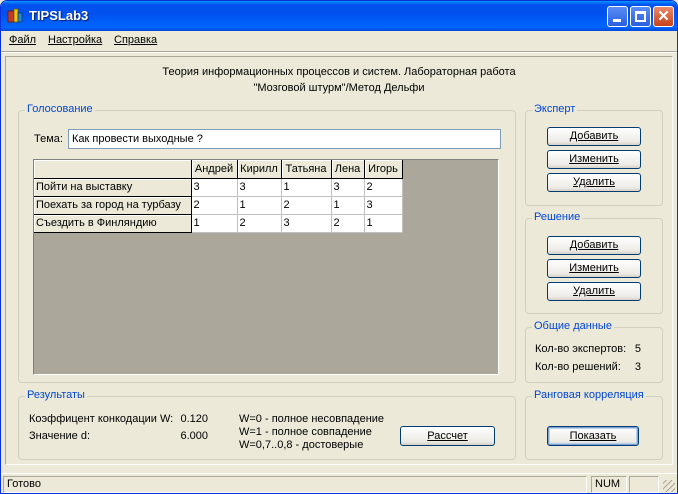 This screenshot has width=678, height=494. I want to click on column-header: Андрей, so click(214, 169).